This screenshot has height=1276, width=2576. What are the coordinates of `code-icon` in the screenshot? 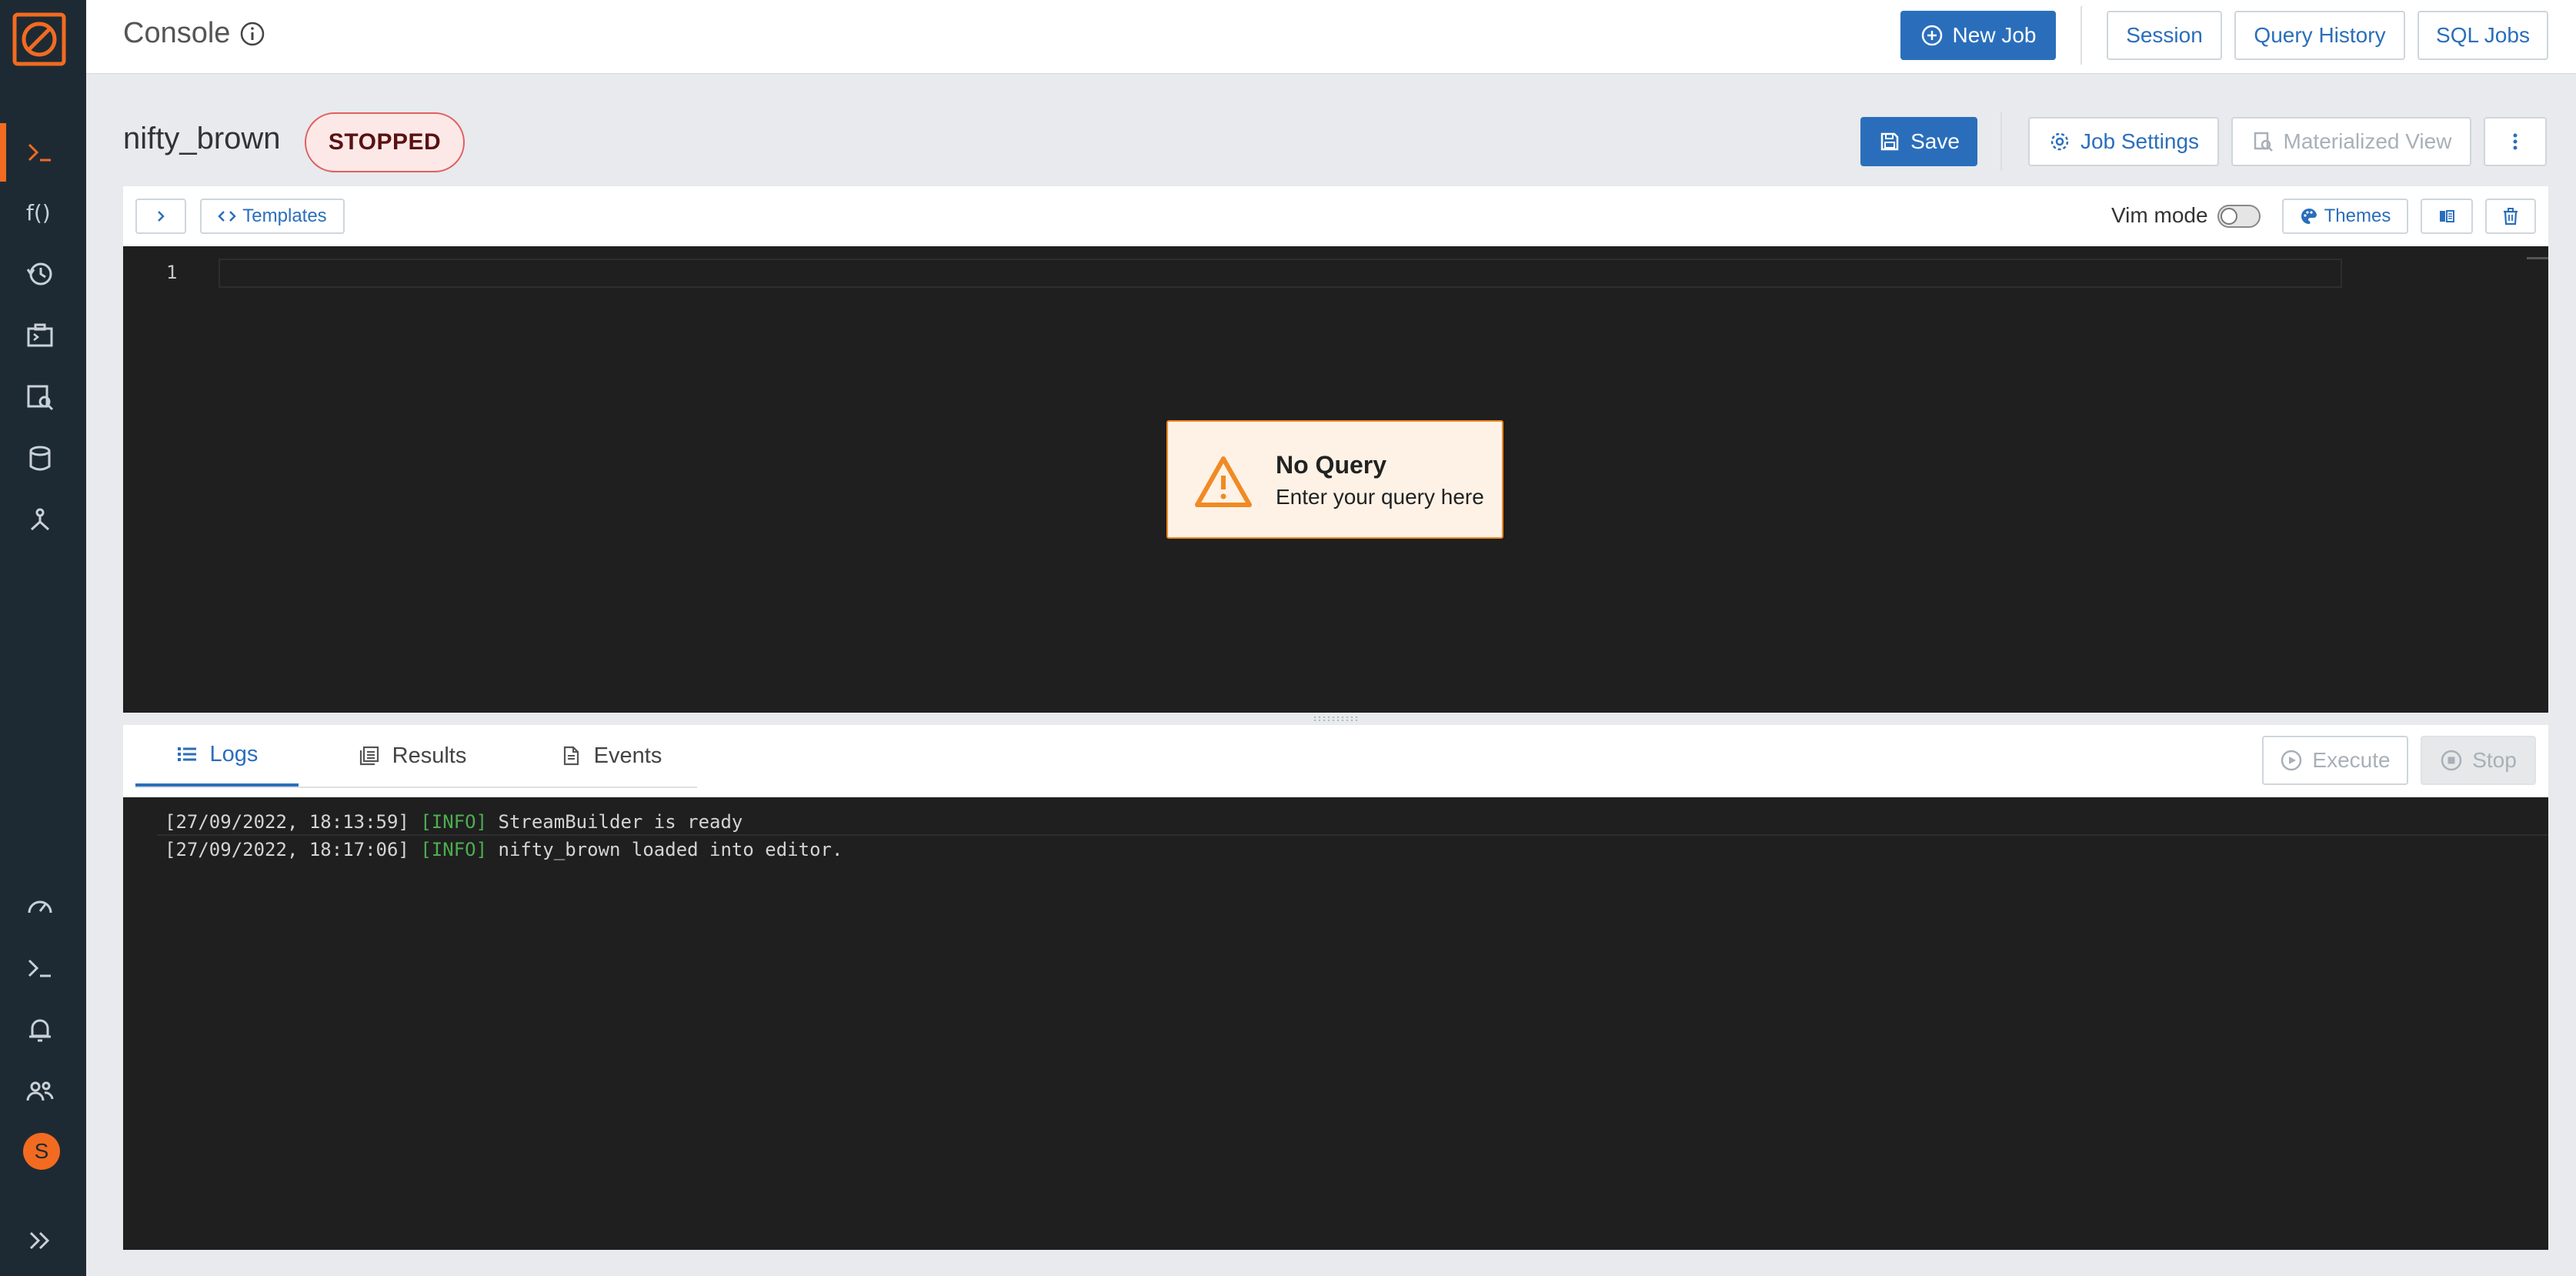 It's located at (228, 216).